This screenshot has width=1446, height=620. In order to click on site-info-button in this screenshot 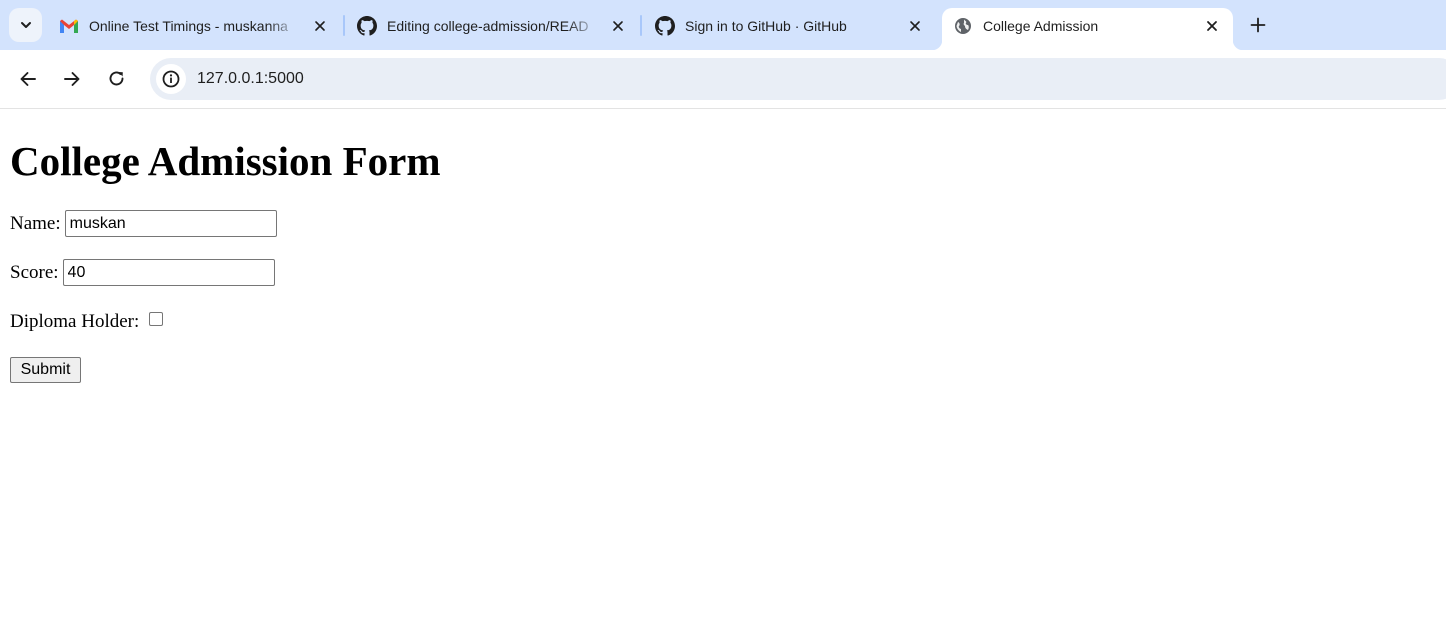, I will do `click(171, 79)`.